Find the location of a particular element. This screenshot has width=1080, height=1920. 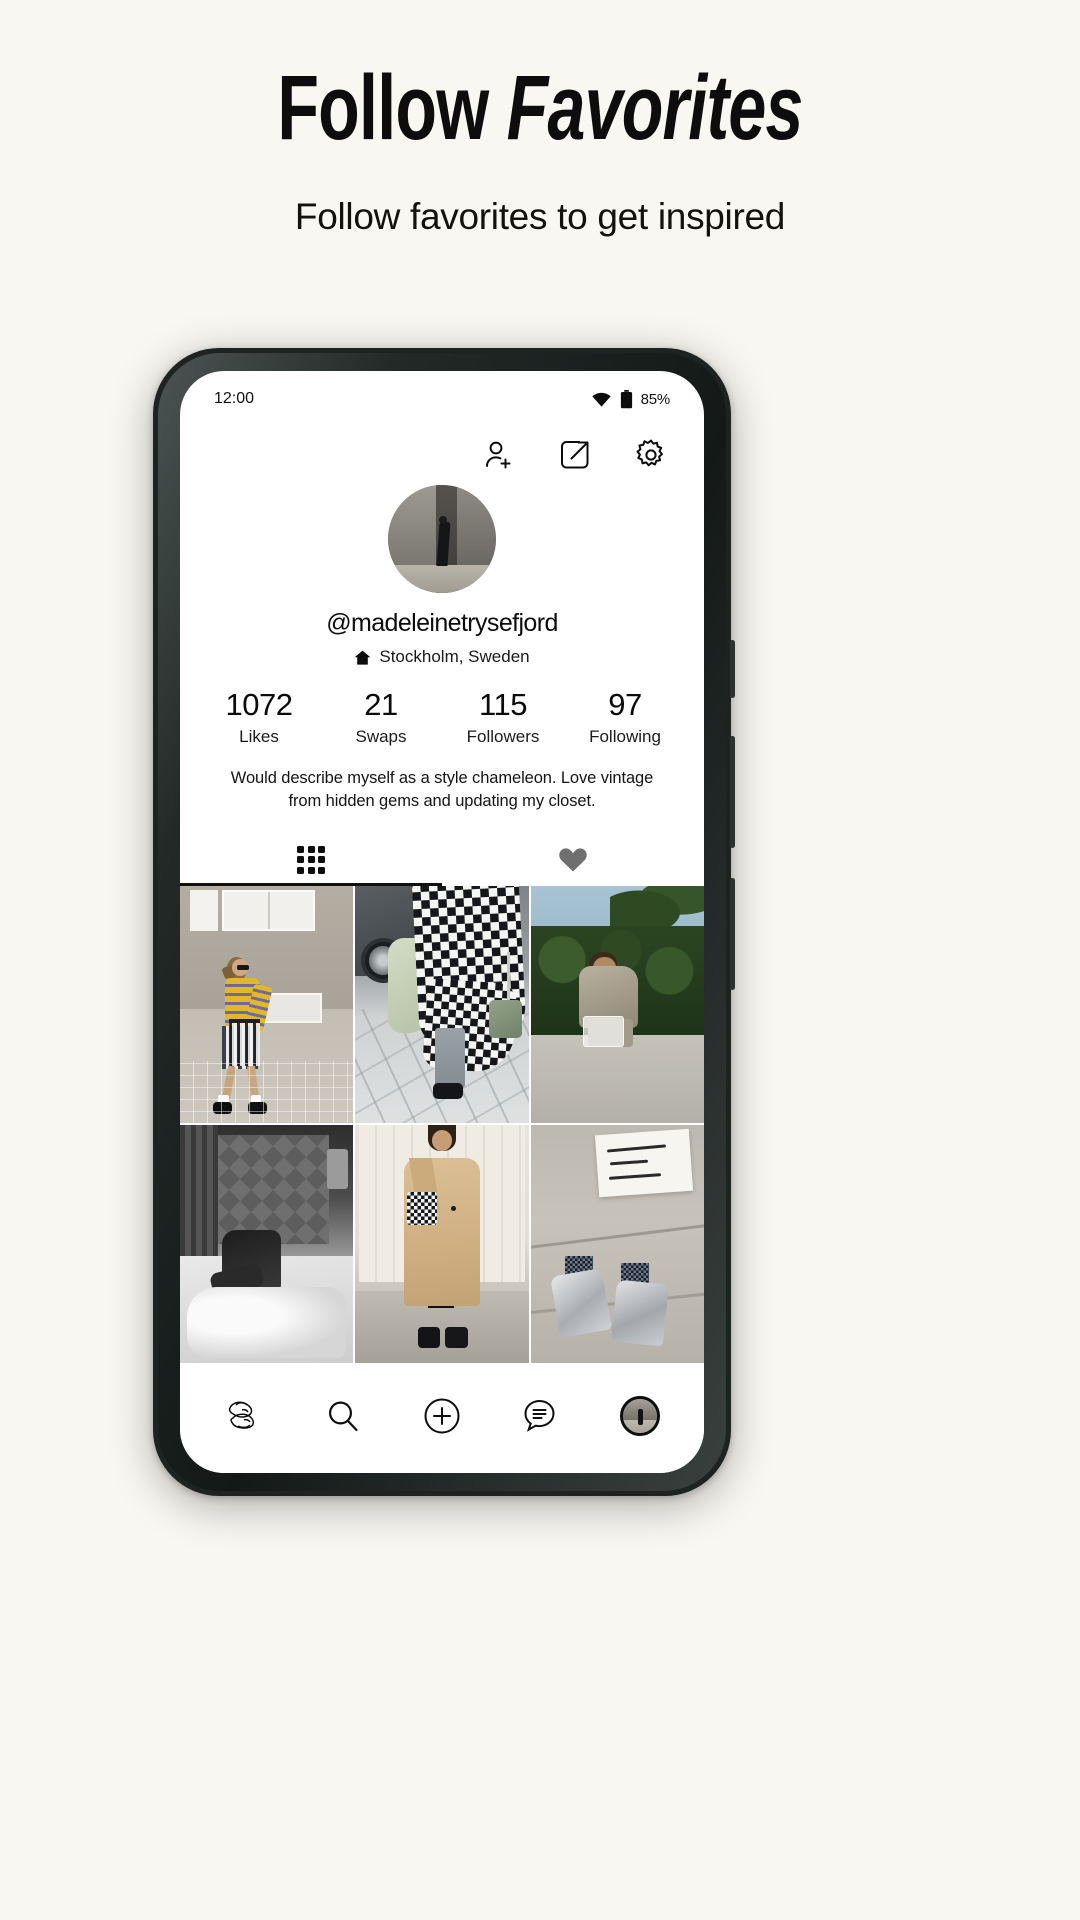

add-friend-icon is located at coordinates (499, 455).